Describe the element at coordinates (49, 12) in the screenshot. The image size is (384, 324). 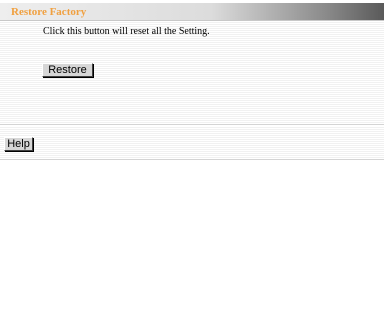
I see `page-title: Restore Factory` at that location.